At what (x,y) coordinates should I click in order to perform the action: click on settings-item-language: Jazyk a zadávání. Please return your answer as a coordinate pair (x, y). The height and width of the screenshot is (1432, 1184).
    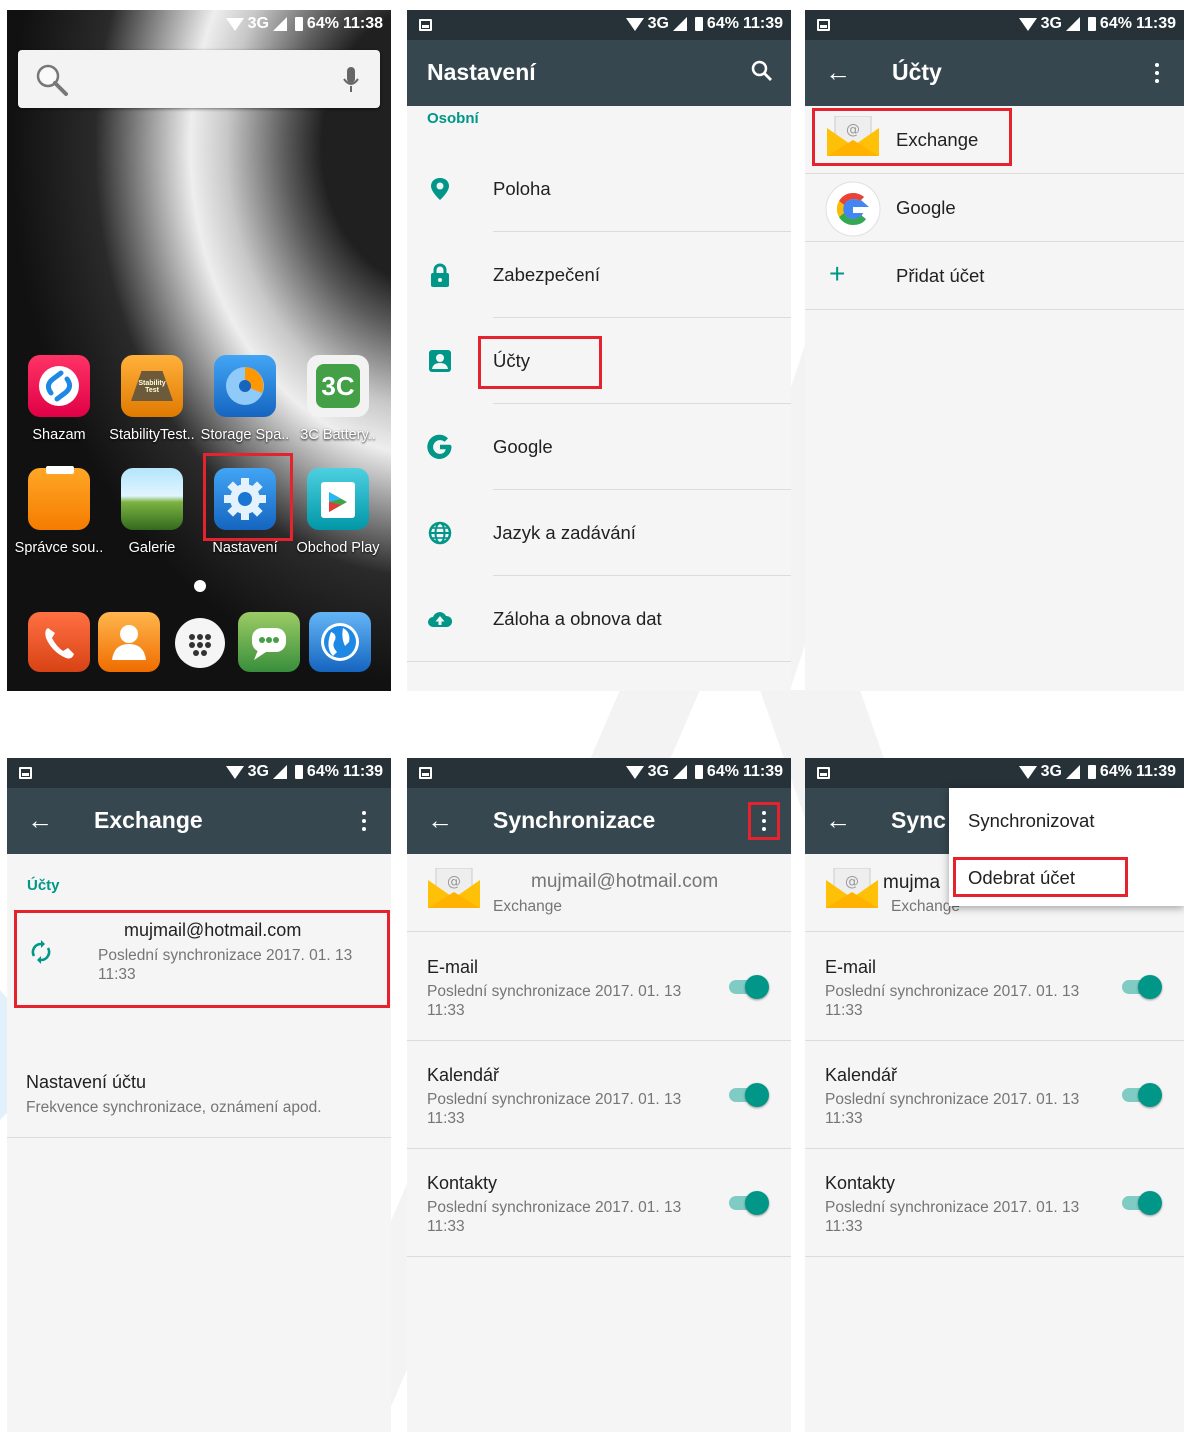
    Looking at the image, I should click on (599, 533).